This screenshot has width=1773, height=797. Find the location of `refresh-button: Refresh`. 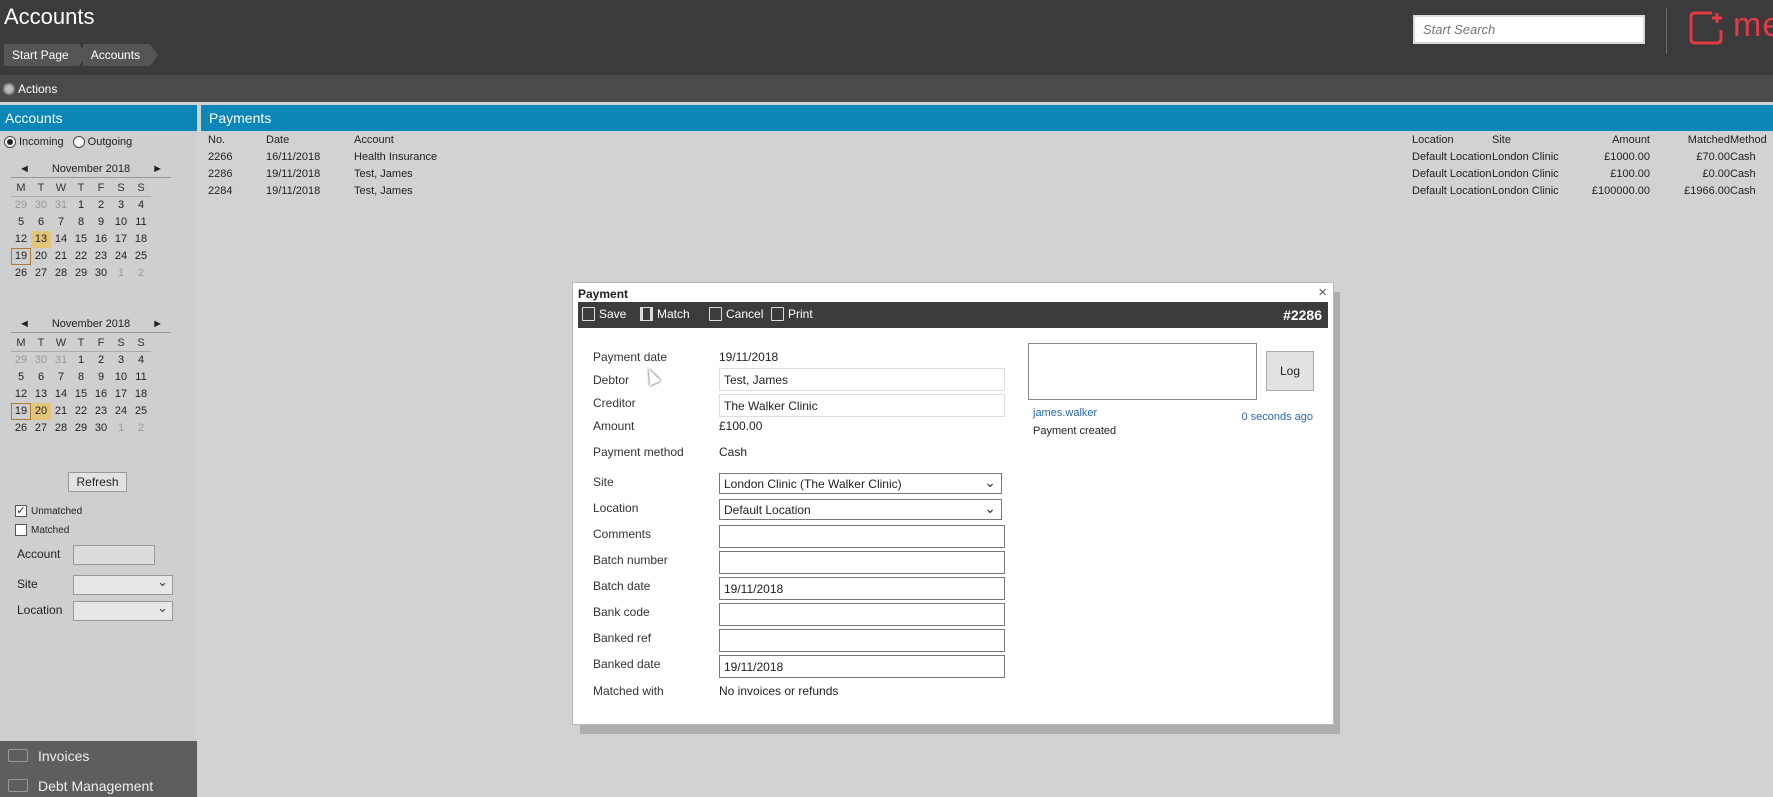

refresh-button: Refresh is located at coordinates (97, 482).